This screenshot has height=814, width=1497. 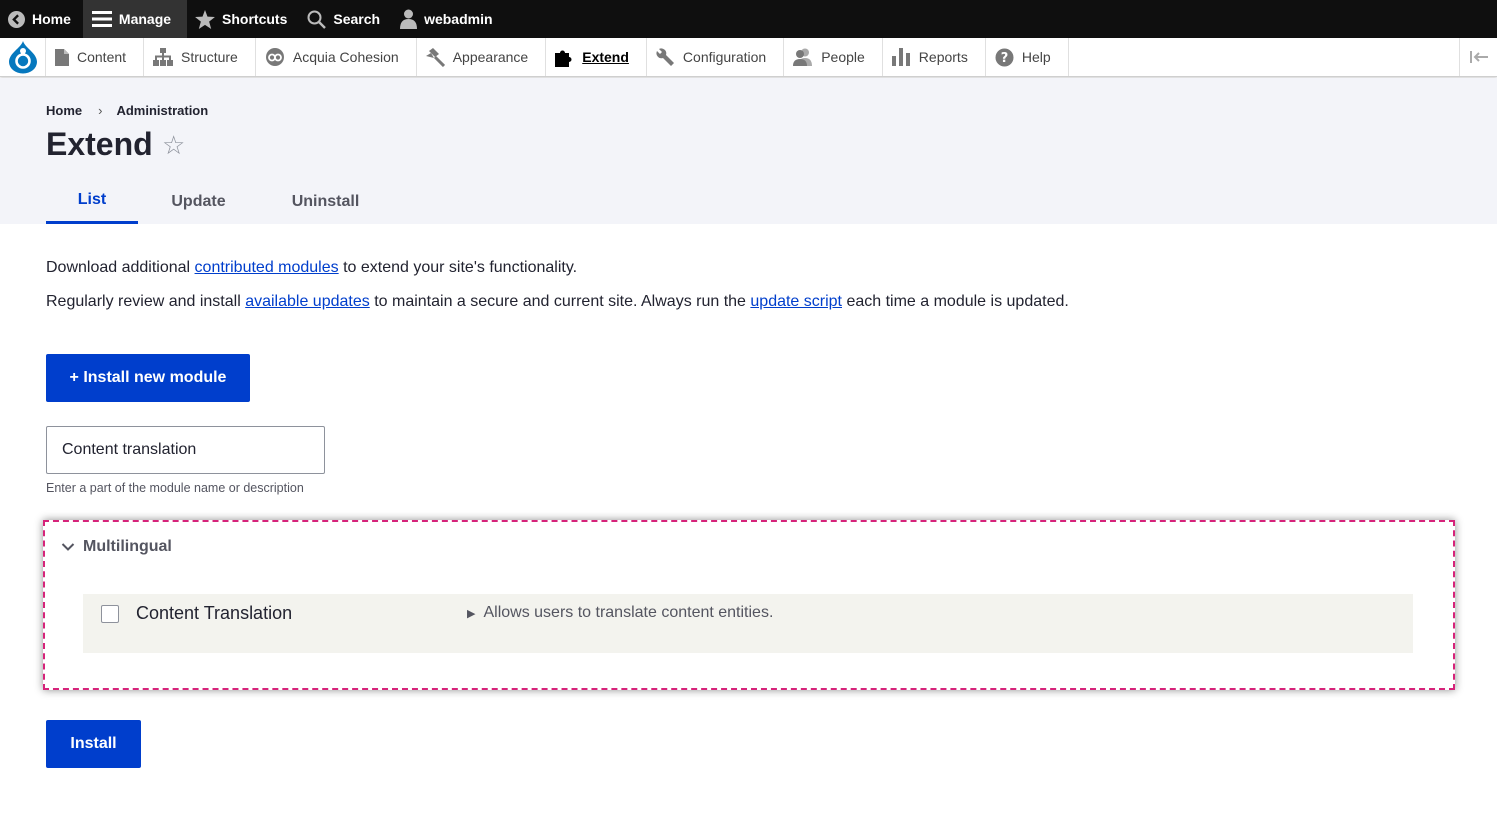 I want to click on toolbar-home-label: Home, so click(x=51, y=19).